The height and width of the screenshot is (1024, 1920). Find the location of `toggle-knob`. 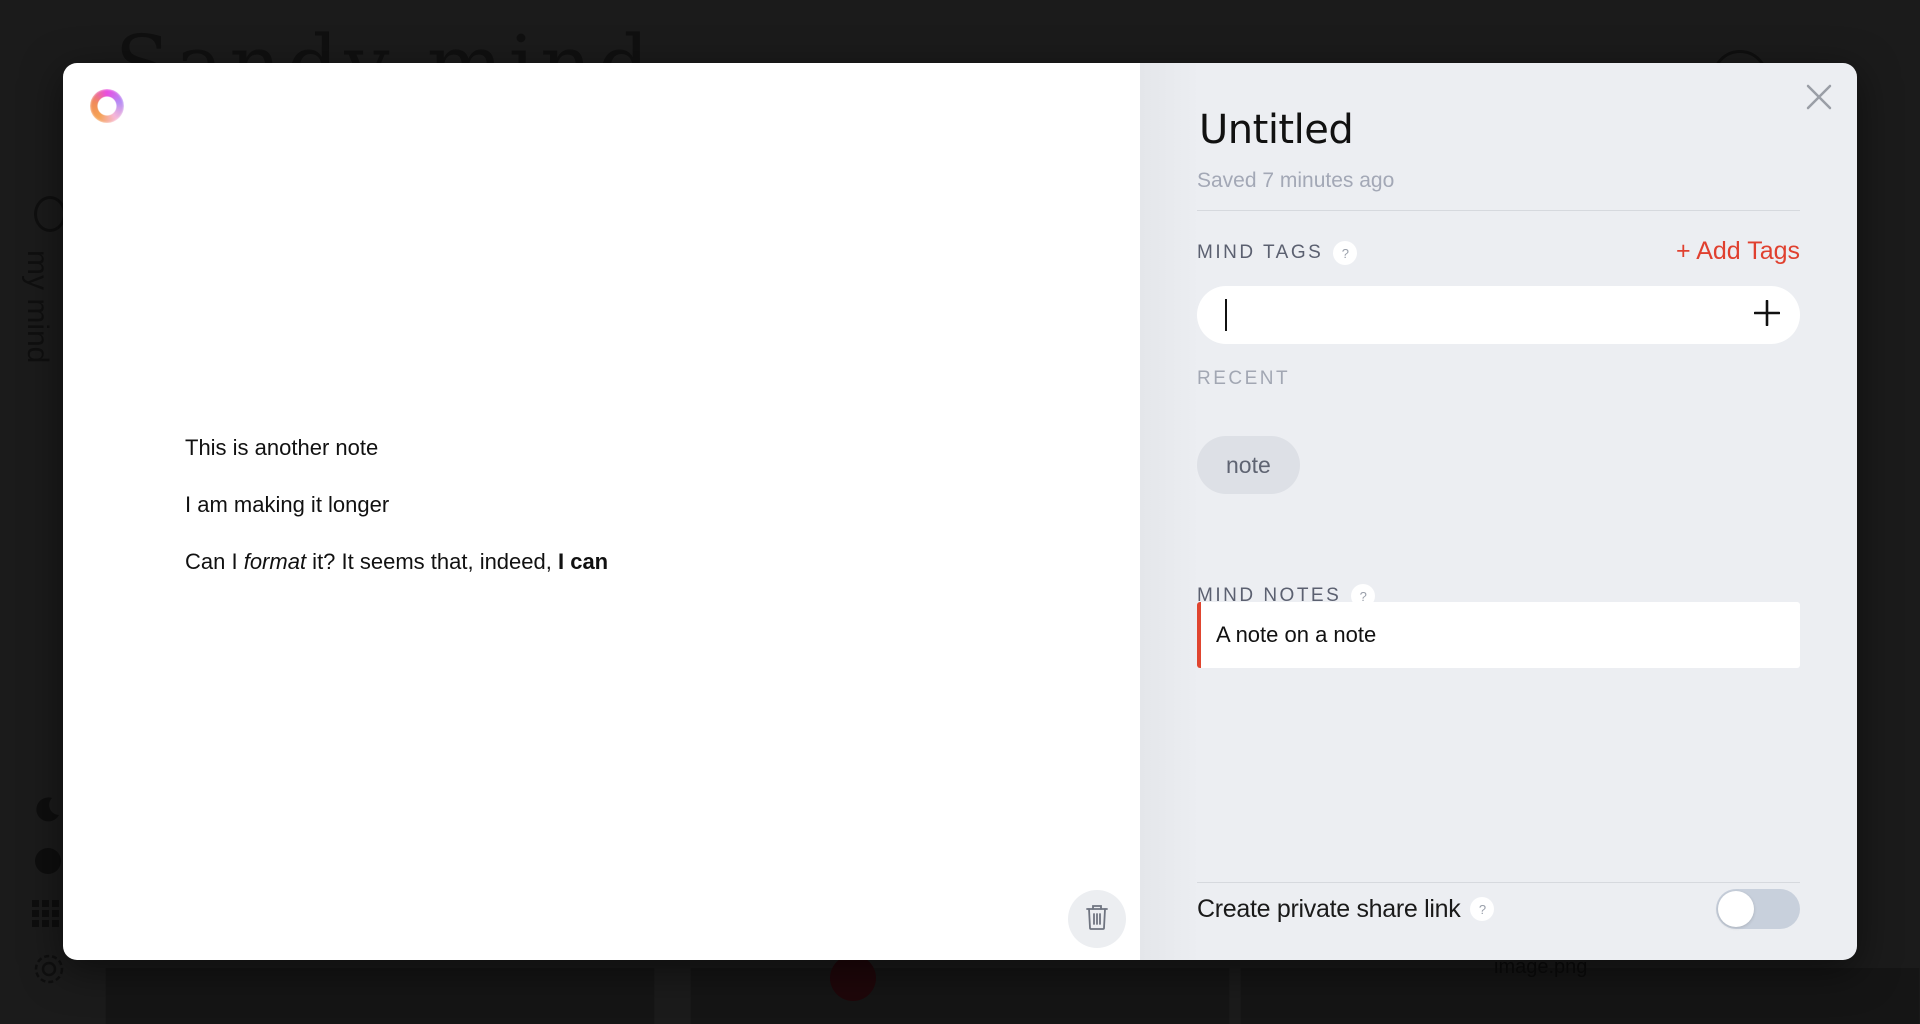

toggle-knob is located at coordinates (1736, 909).